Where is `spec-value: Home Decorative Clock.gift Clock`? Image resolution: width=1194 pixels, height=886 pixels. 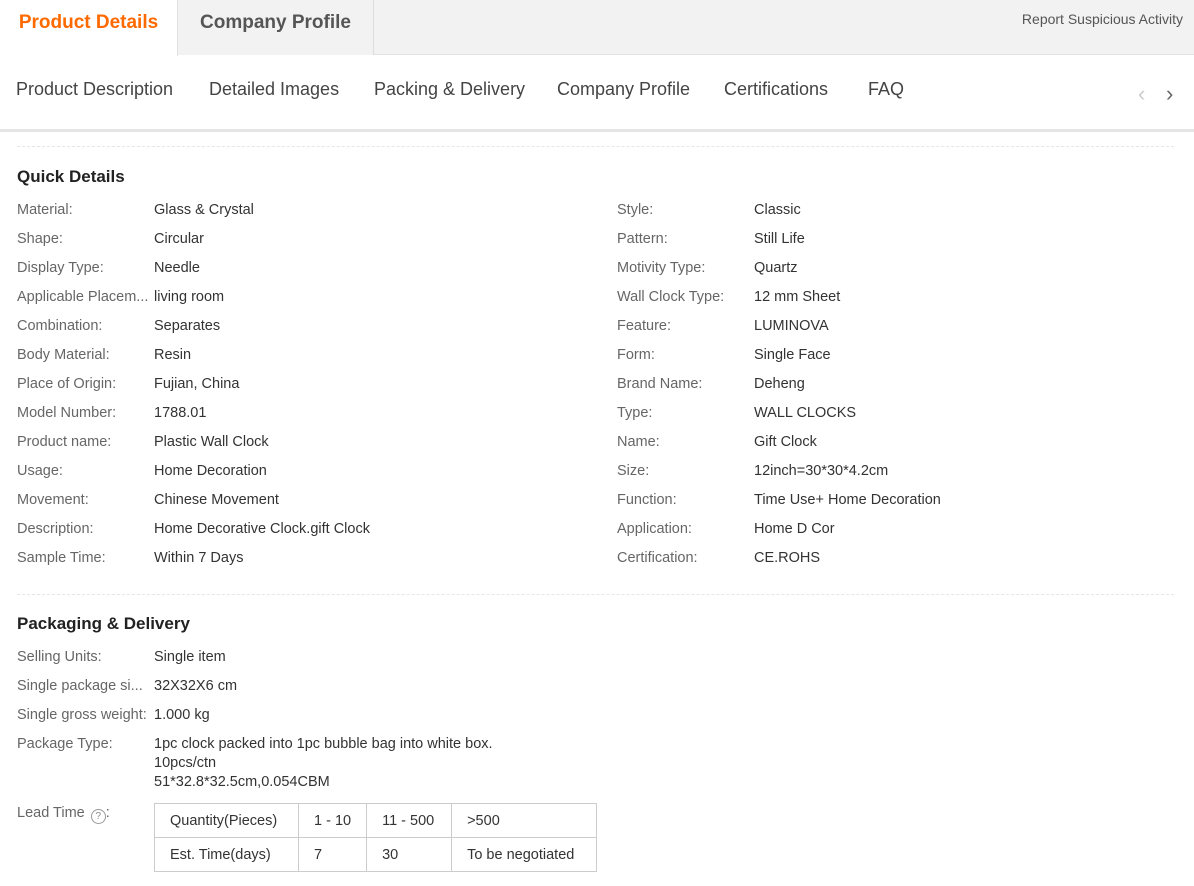
spec-value: Home Decorative Clock.gift Clock is located at coordinates (262, 529).